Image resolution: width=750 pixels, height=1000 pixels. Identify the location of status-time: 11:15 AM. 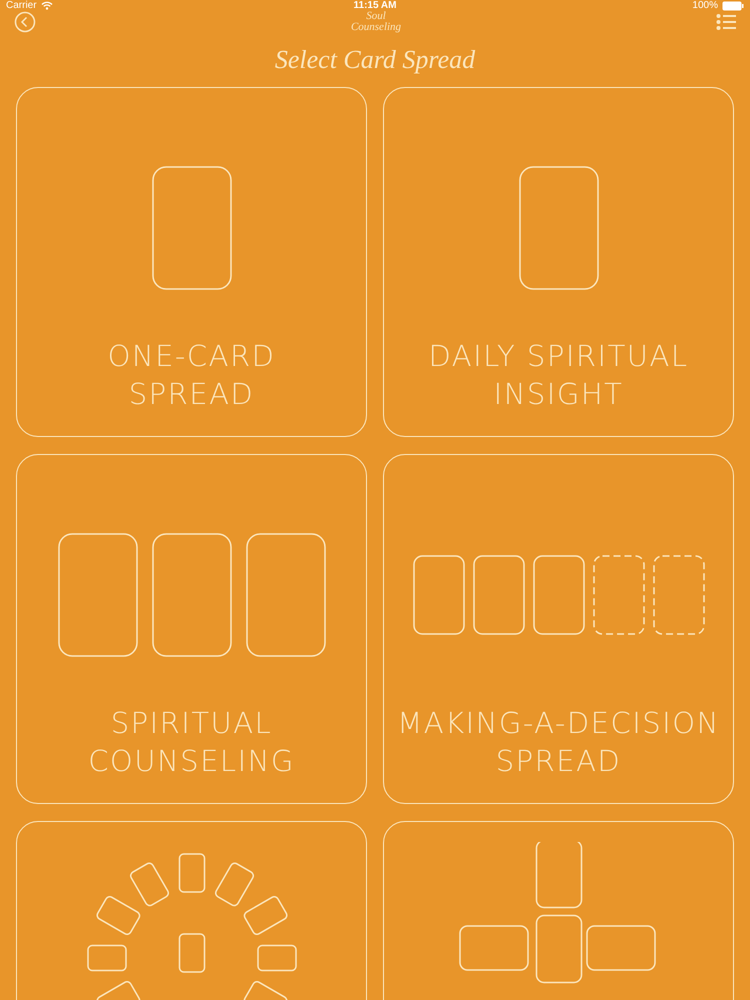
(375, 5).